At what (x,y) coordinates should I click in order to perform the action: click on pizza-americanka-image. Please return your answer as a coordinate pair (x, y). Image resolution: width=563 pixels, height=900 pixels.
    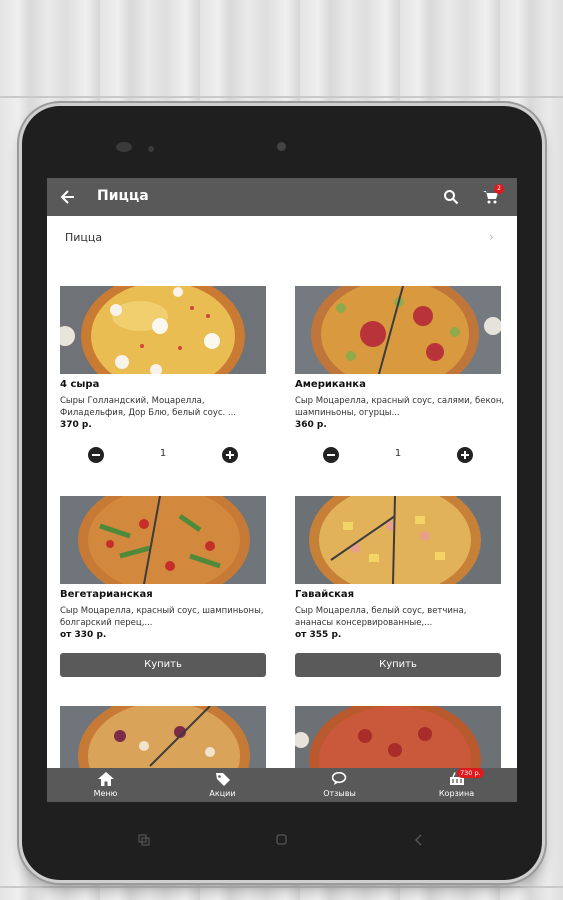
    Looking at the image, I should click on (398, 330).